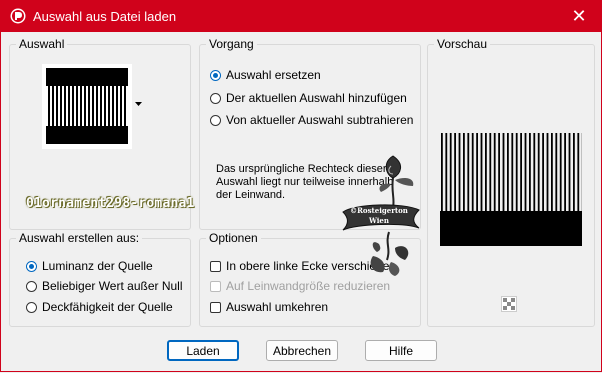  Describe the element at coordinates (110, 203) in the screenshot. I see `watermark-text: 01ornament298-romana1` at that location.